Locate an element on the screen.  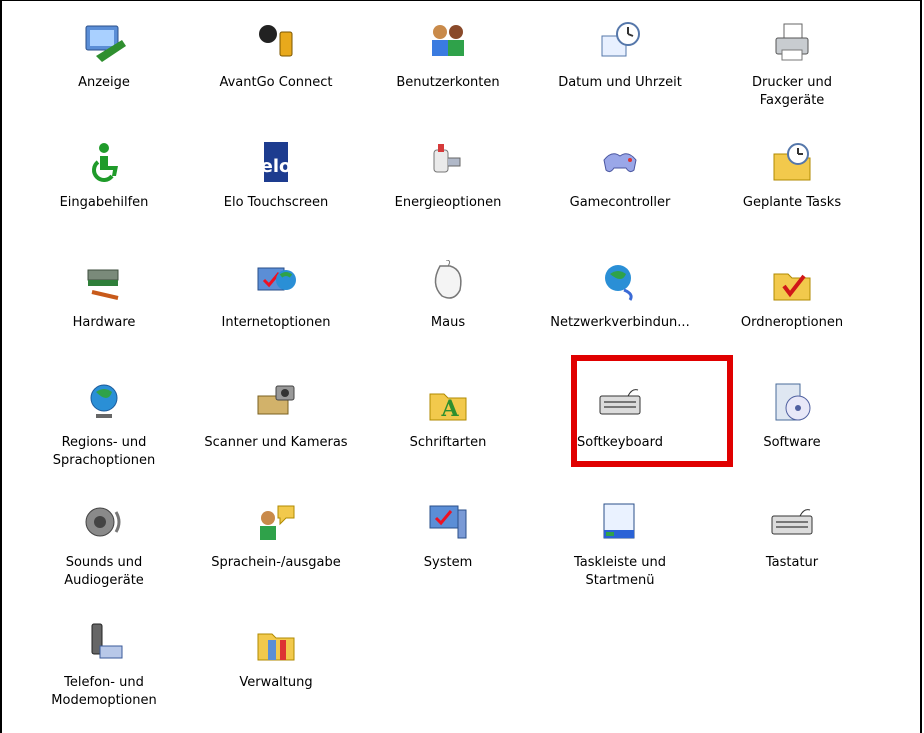
display-icon is located at coordinates (104, 42).